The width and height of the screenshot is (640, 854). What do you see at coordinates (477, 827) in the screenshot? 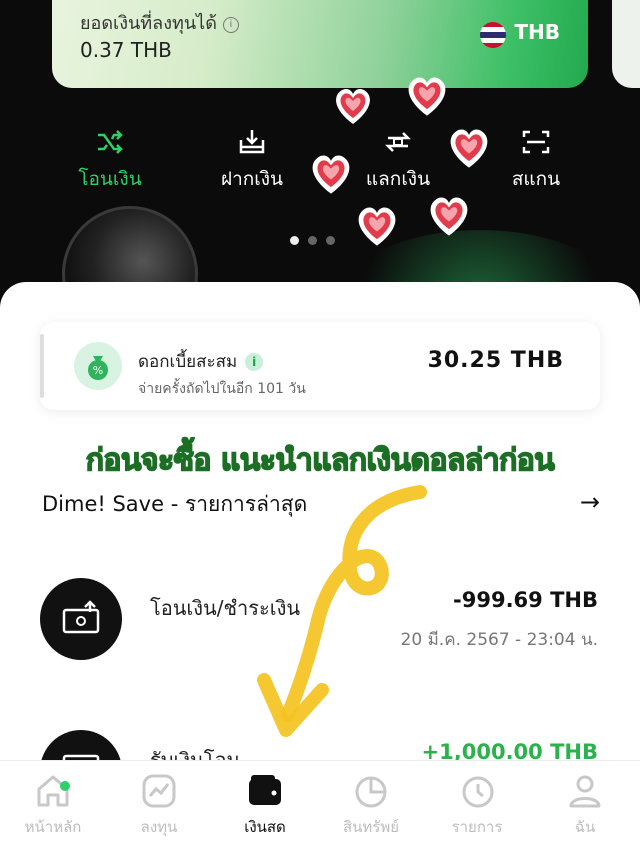
I see `nav-history-label: รายการ` at bounding box center [477, 827].